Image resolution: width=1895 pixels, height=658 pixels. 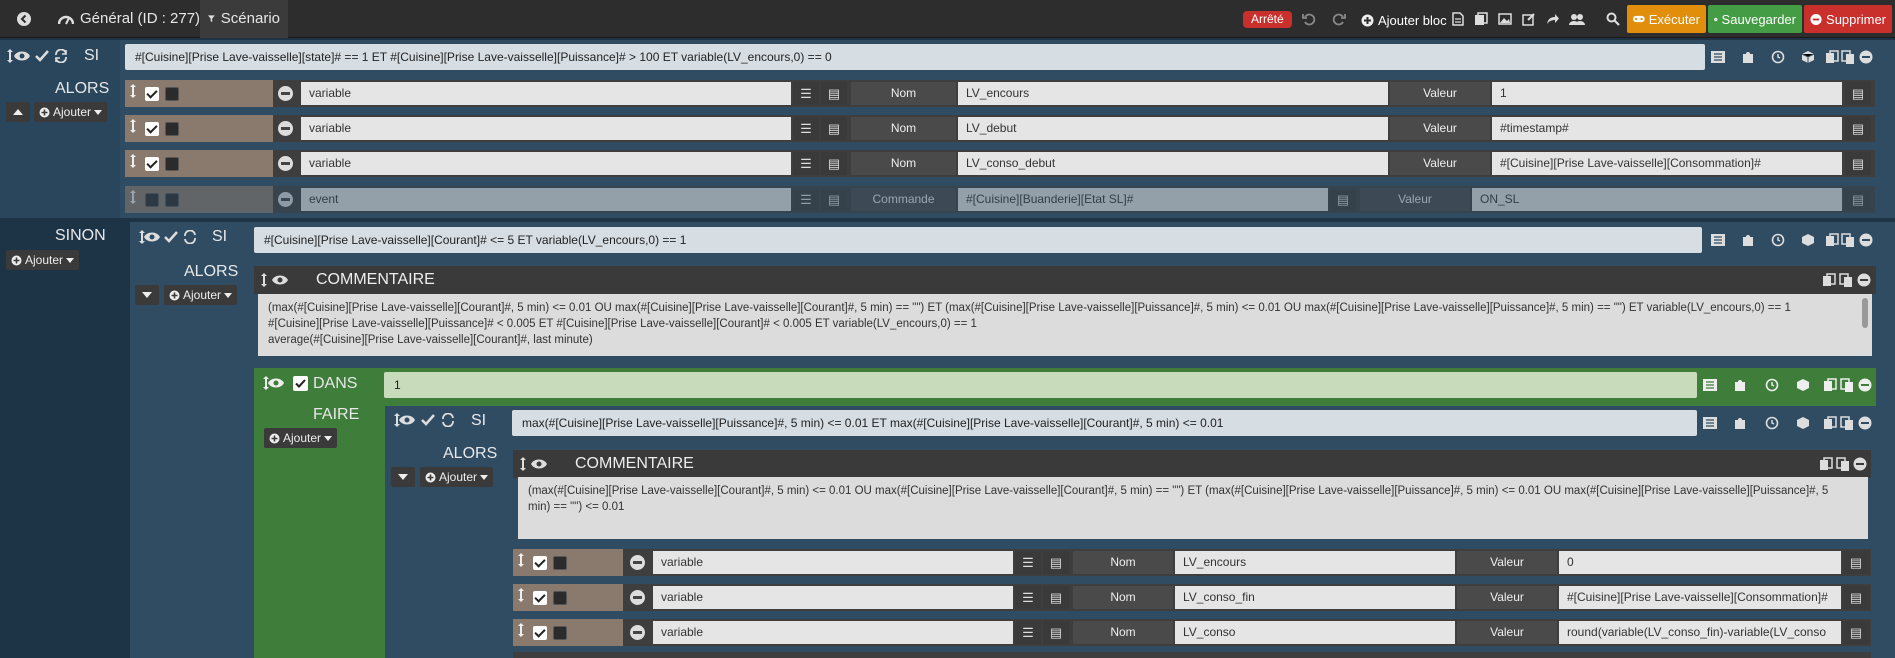 I want to click on execute-button: Exécuter, so click(x=1666, y=19).